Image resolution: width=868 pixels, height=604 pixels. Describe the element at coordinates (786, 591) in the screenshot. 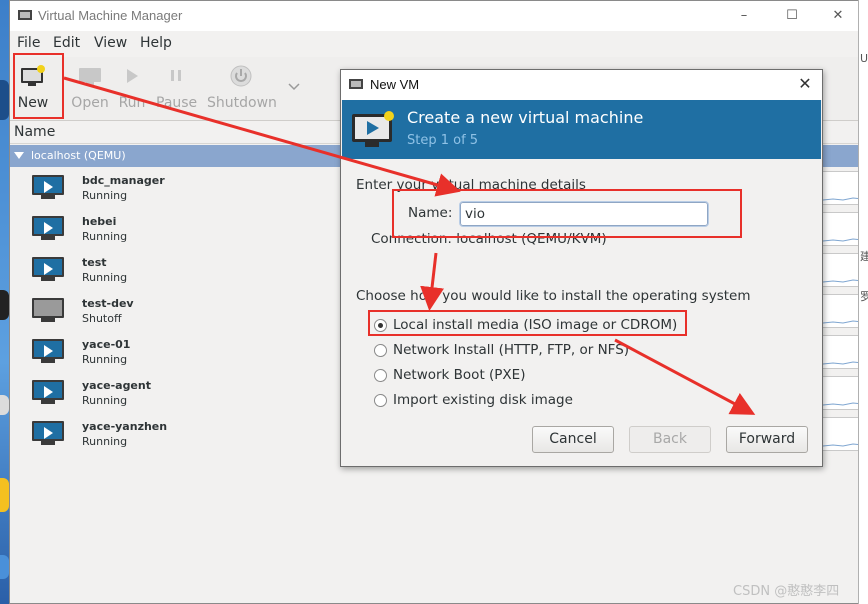

I see `watermark: CSDN @憨憨李四` at that location.